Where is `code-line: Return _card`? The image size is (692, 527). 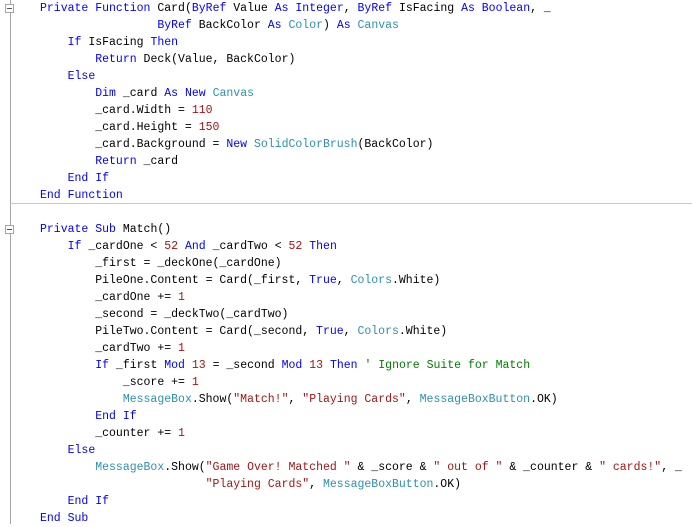 code-line: Return _card is located at coordinates (109, 161).